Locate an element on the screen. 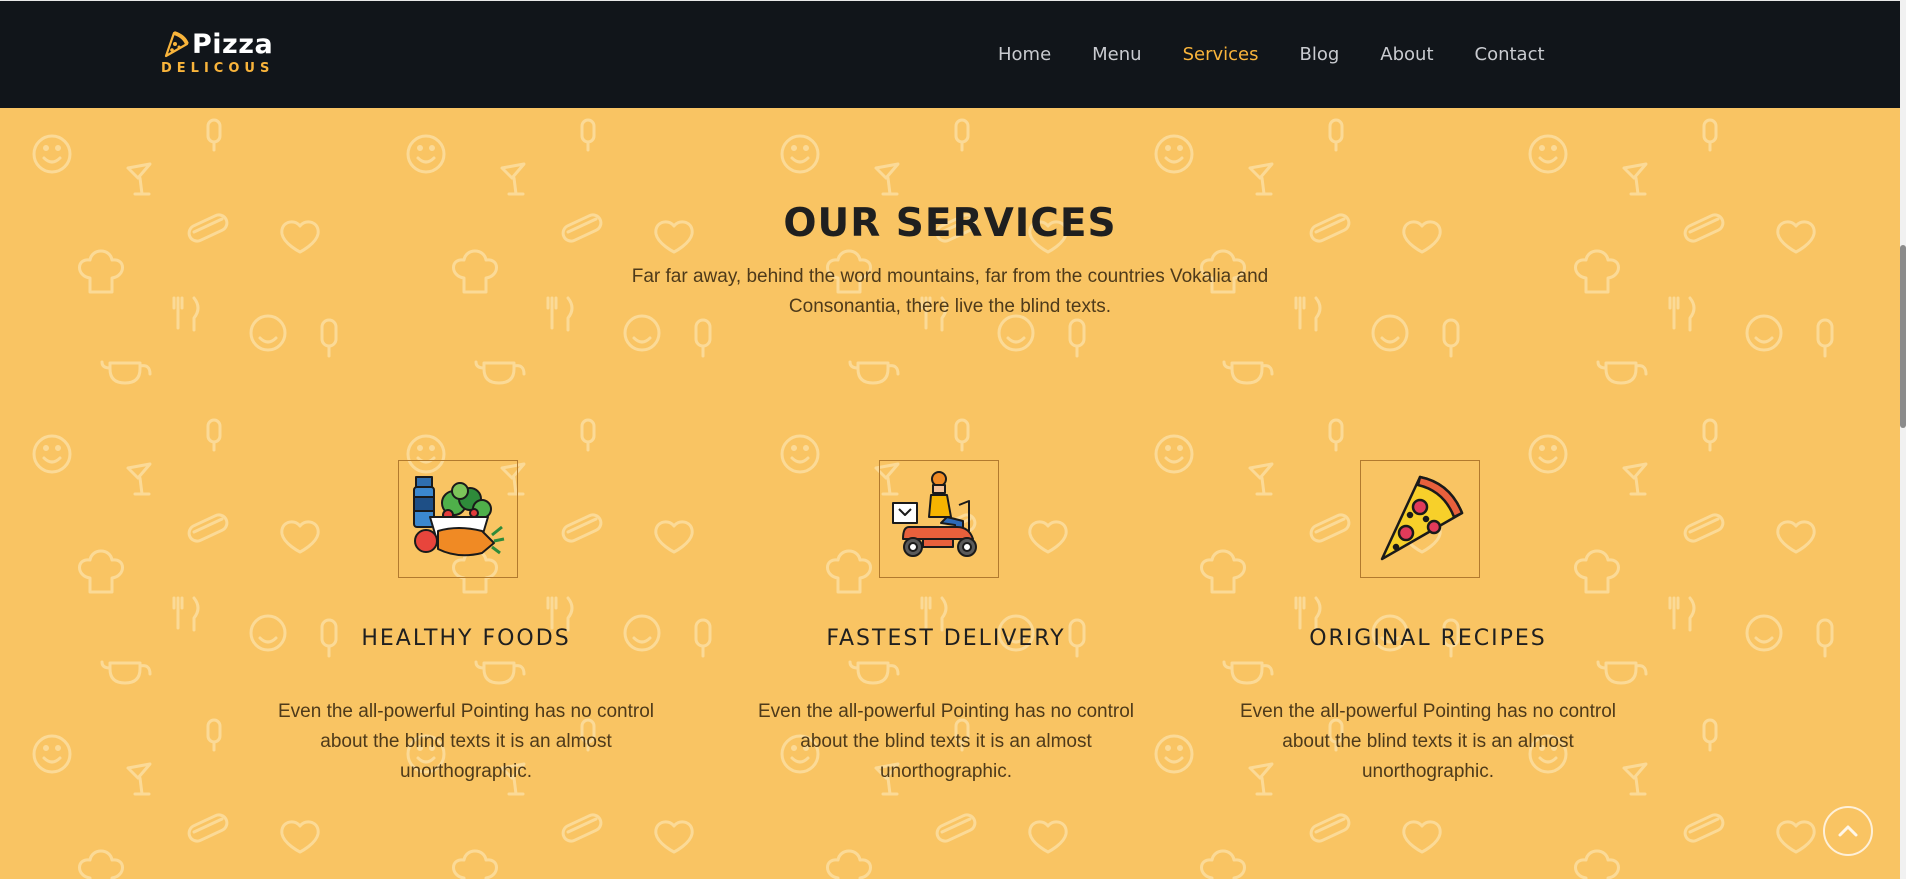  brand-name: Pizza is located at coordinates (233, 44).